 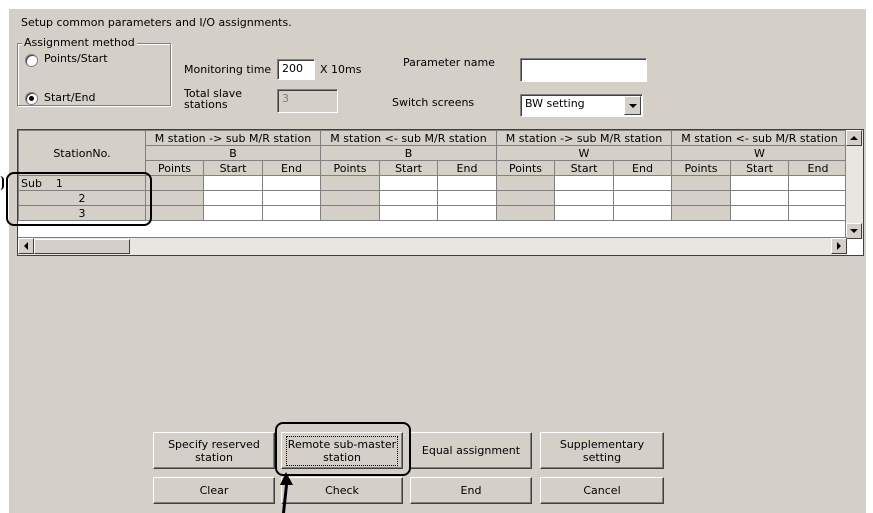 I want to click on horizontal-scrollbar, so click(x=432, y=246).